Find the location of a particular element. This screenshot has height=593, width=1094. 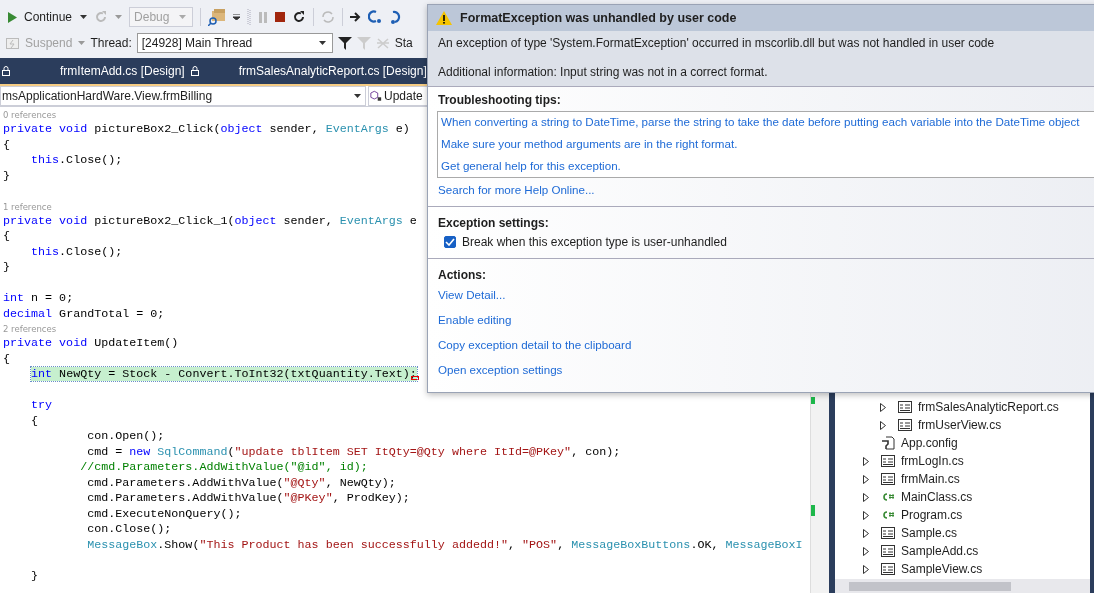

stop-icon is located at coordinates (280, 17).